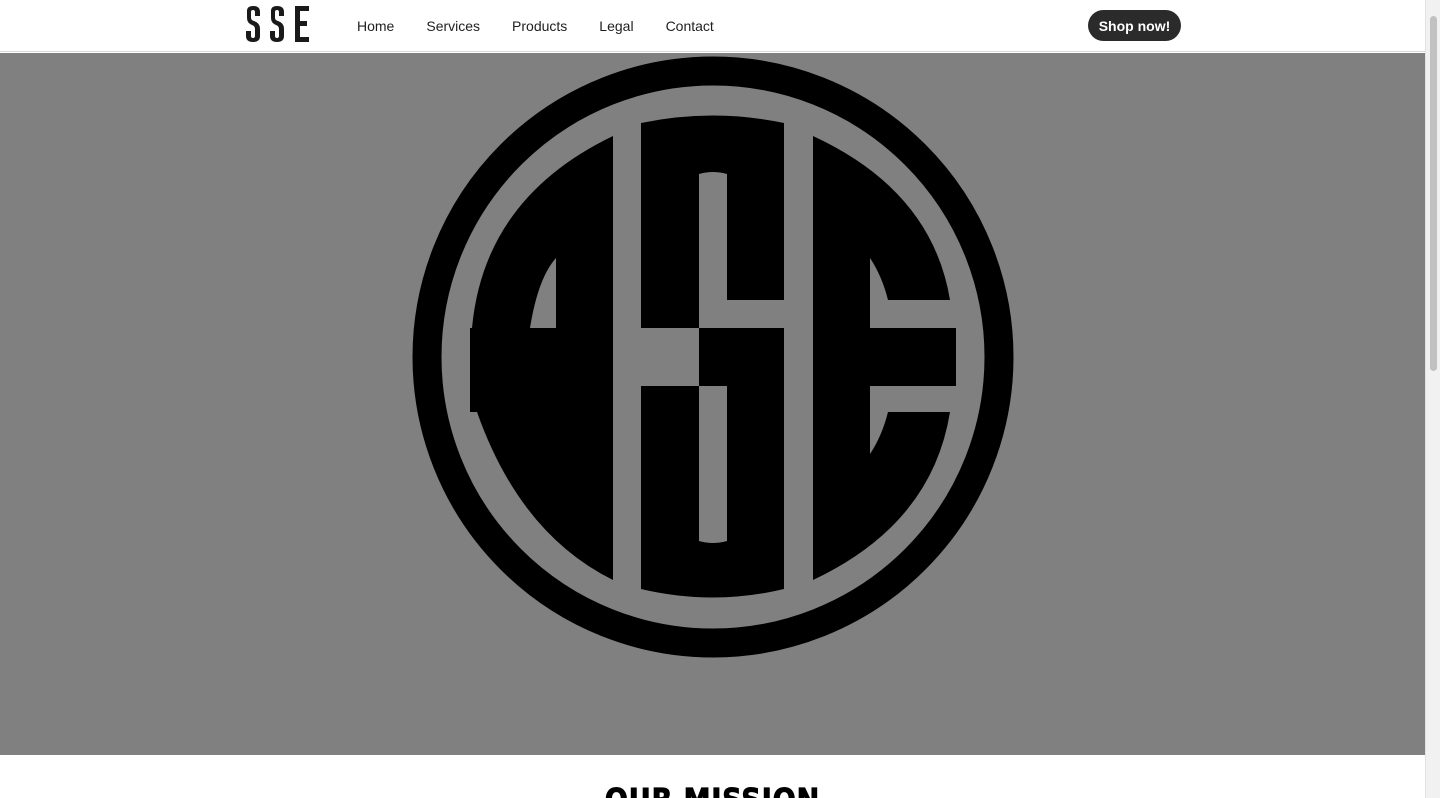 The height and width of the screenshot is (798, 1440). I want to click on brand-logo, so click(277, 24).